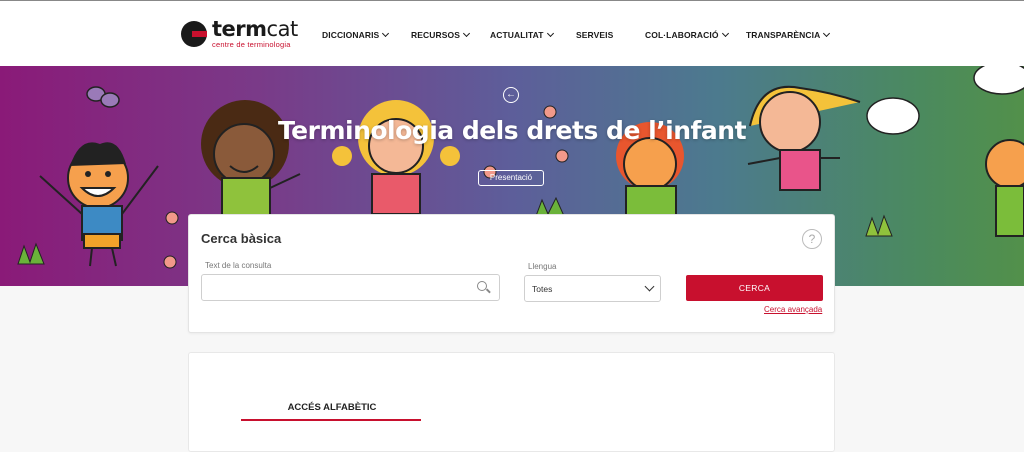 The image size is (1024, 452). I want to click on child-illustration-left, so click(99, 204).